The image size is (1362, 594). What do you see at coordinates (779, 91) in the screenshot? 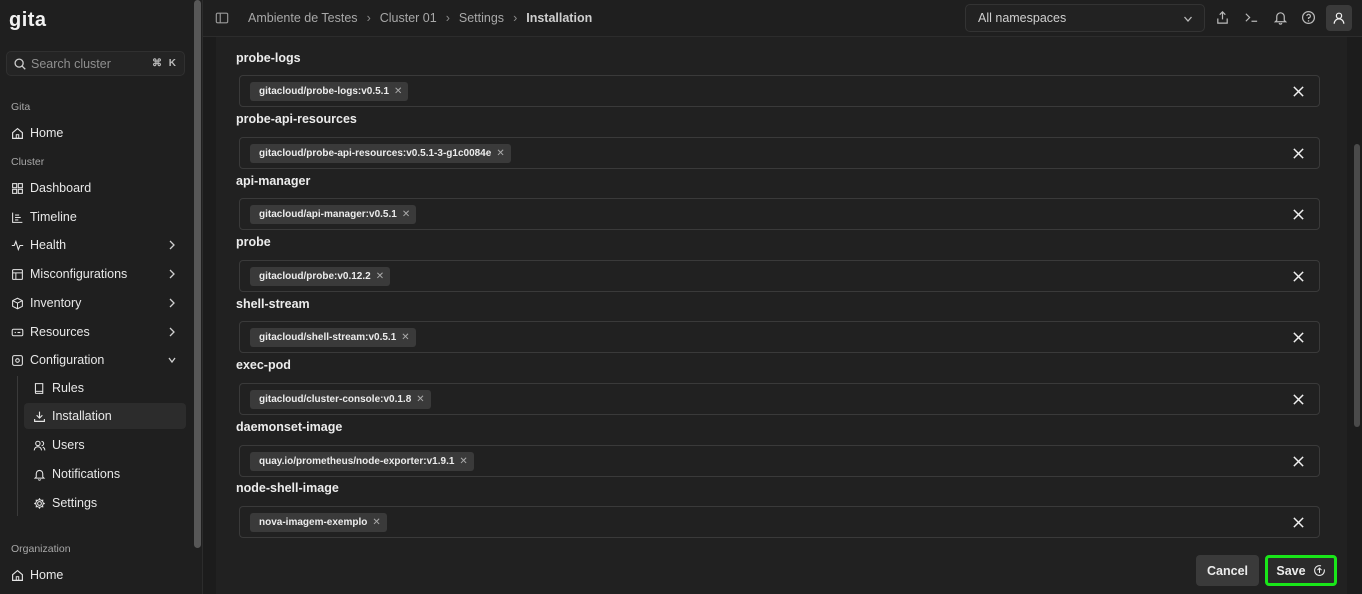
I see `image-field-probe-logs: gitacloud/probe-logs:v0.5.1 ✕` at bounding box center [779, 91].